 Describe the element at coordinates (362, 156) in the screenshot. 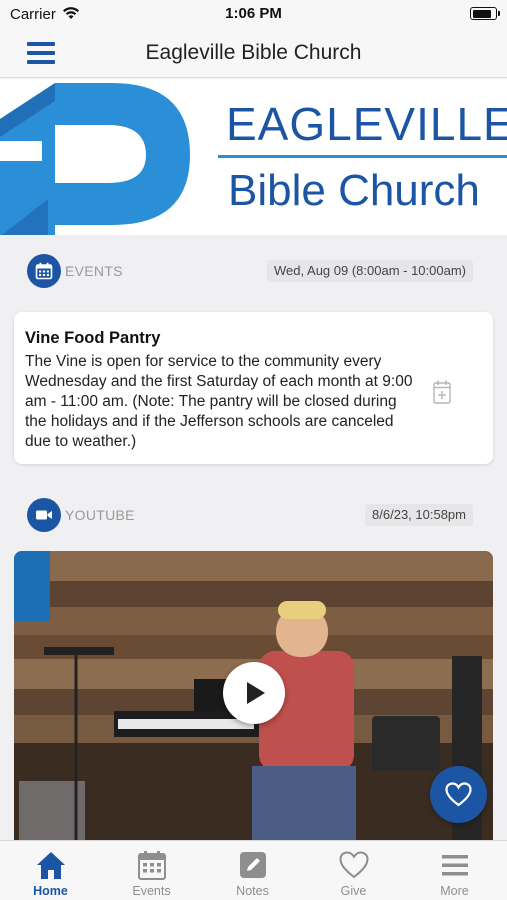

I see `banner-divider` at that location.